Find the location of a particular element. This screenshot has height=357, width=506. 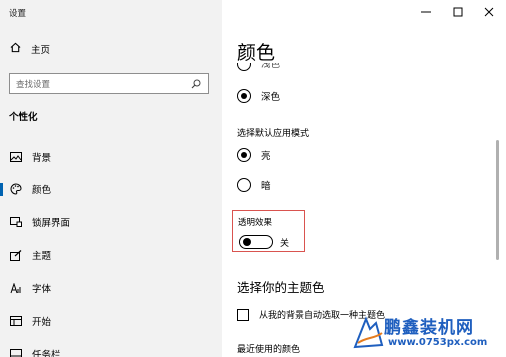

maximize-button is located at coordinates (458, 12).